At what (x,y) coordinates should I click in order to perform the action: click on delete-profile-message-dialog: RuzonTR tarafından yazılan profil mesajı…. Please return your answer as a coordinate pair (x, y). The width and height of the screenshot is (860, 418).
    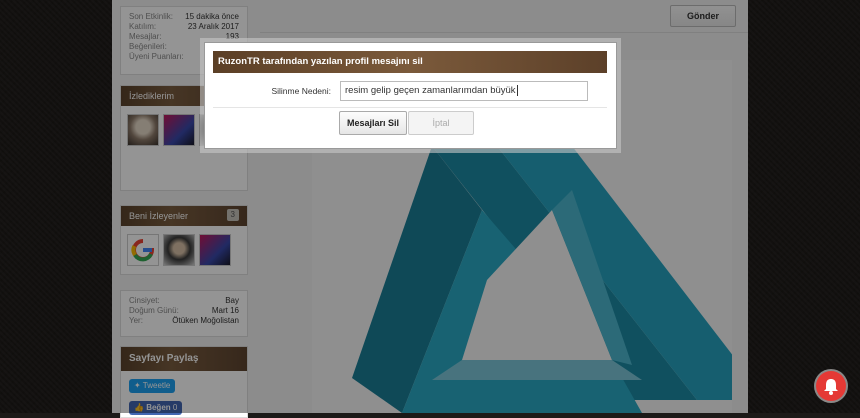
    Looking at the image, I should click on (410, 95).